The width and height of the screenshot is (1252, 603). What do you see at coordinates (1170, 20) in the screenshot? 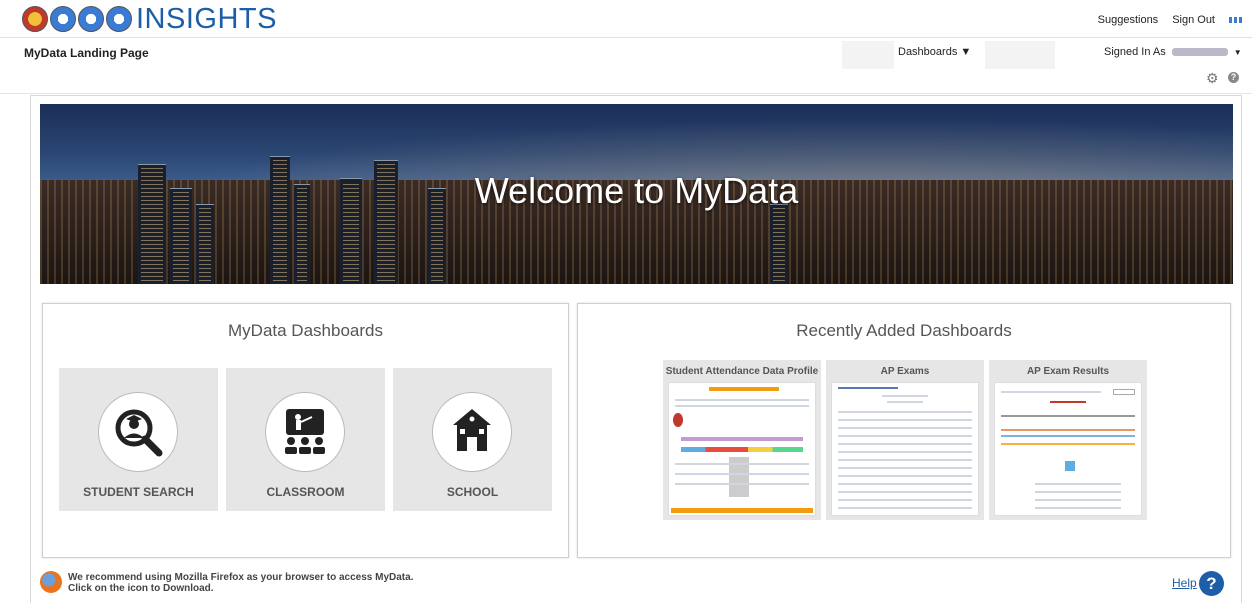
I see `top-links: Suggestions Sign Out` at bounding box center [1170, 20].